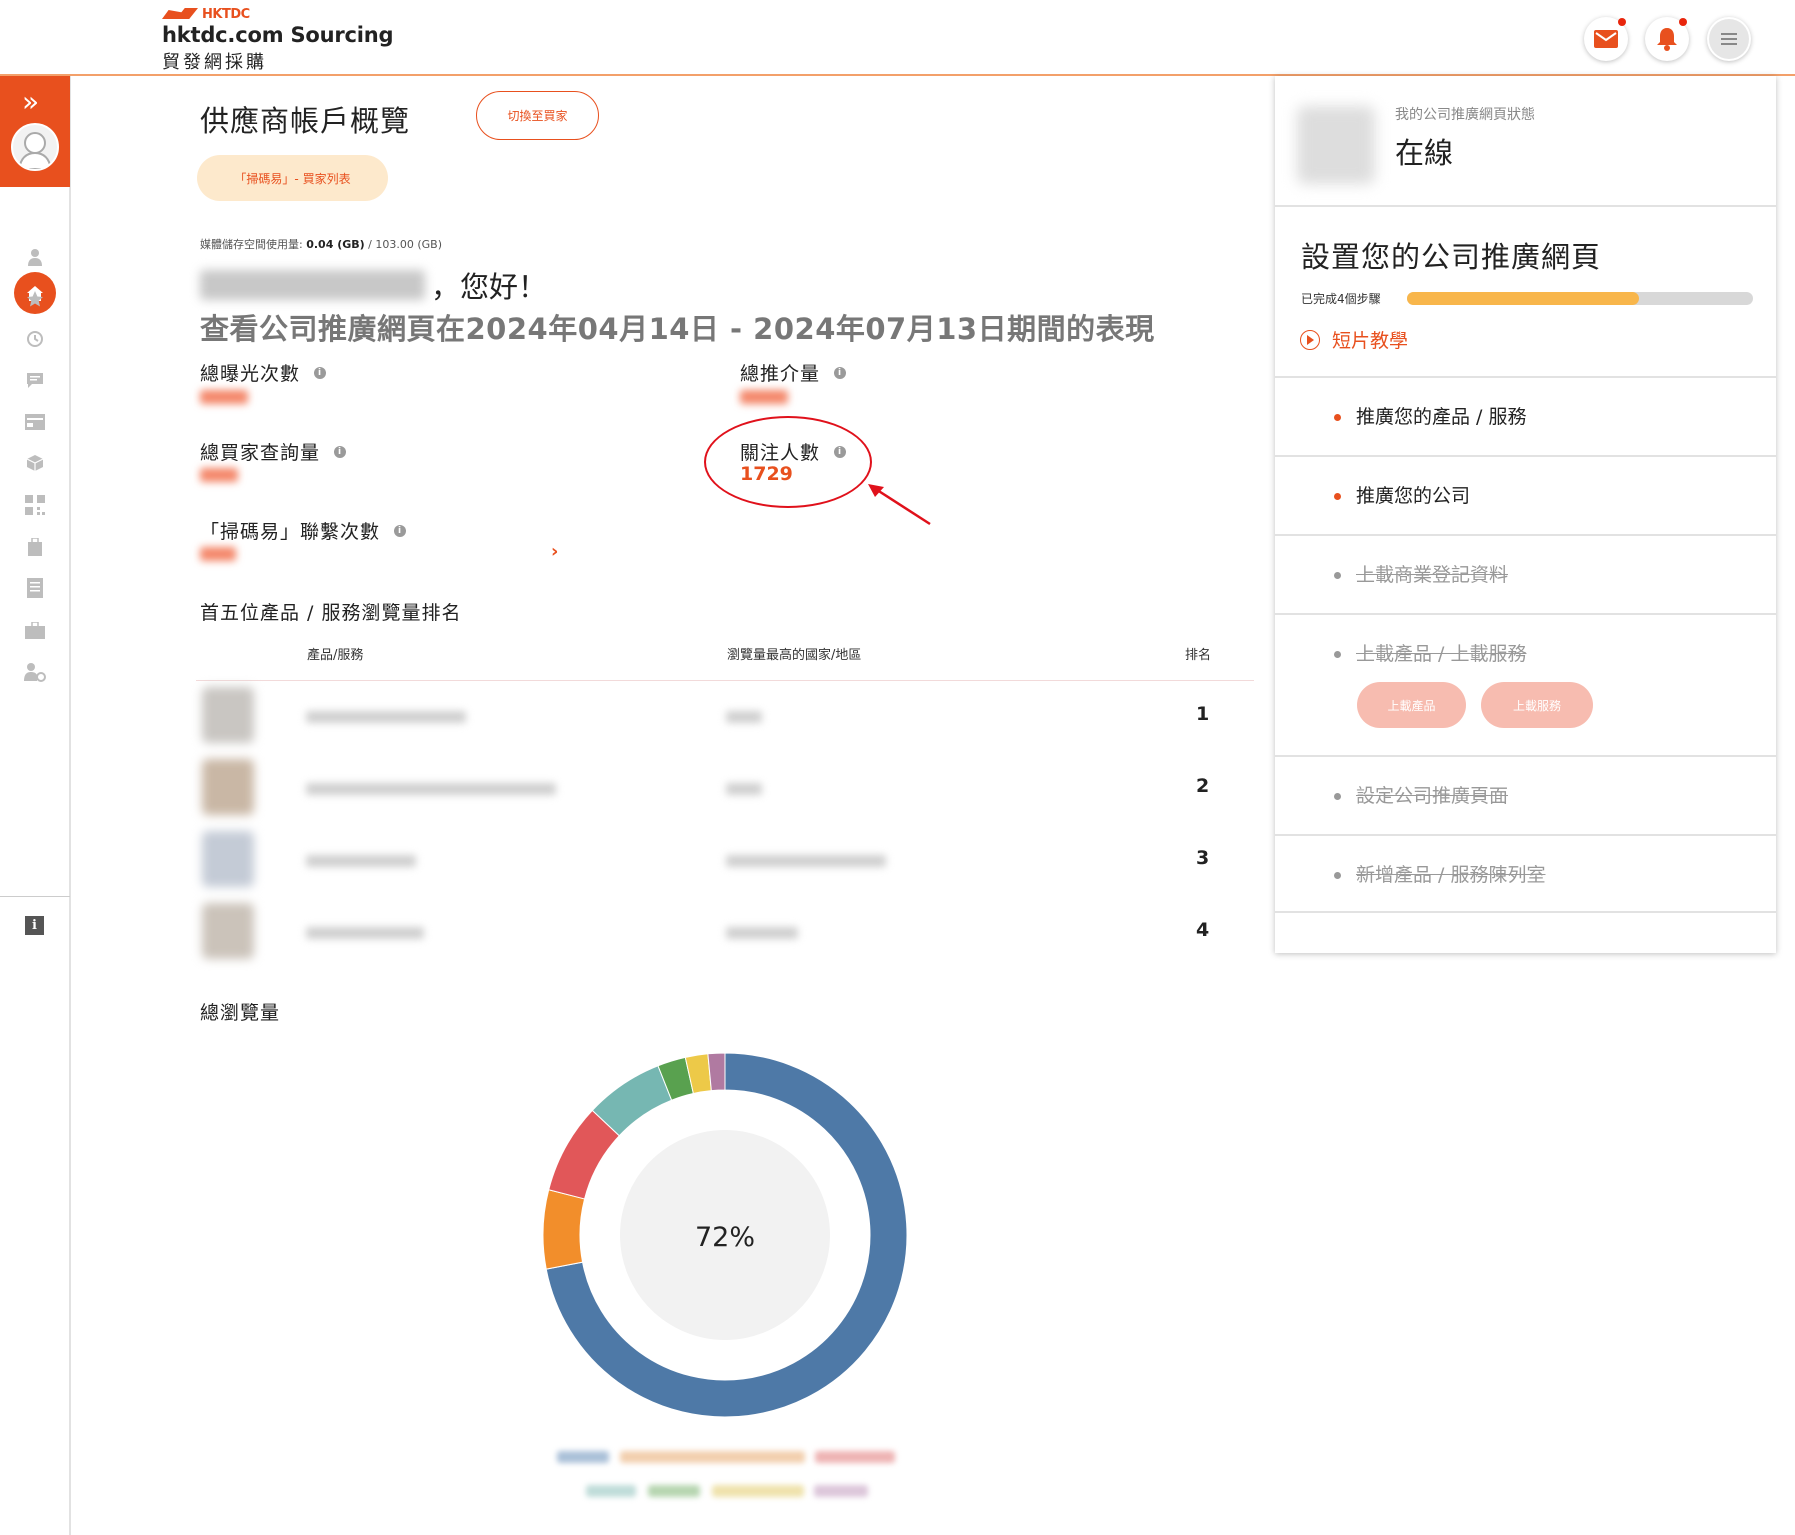  Describe the element at coordinates (35, 896) in the screenshot. I see `sidebar-divider` at that location.